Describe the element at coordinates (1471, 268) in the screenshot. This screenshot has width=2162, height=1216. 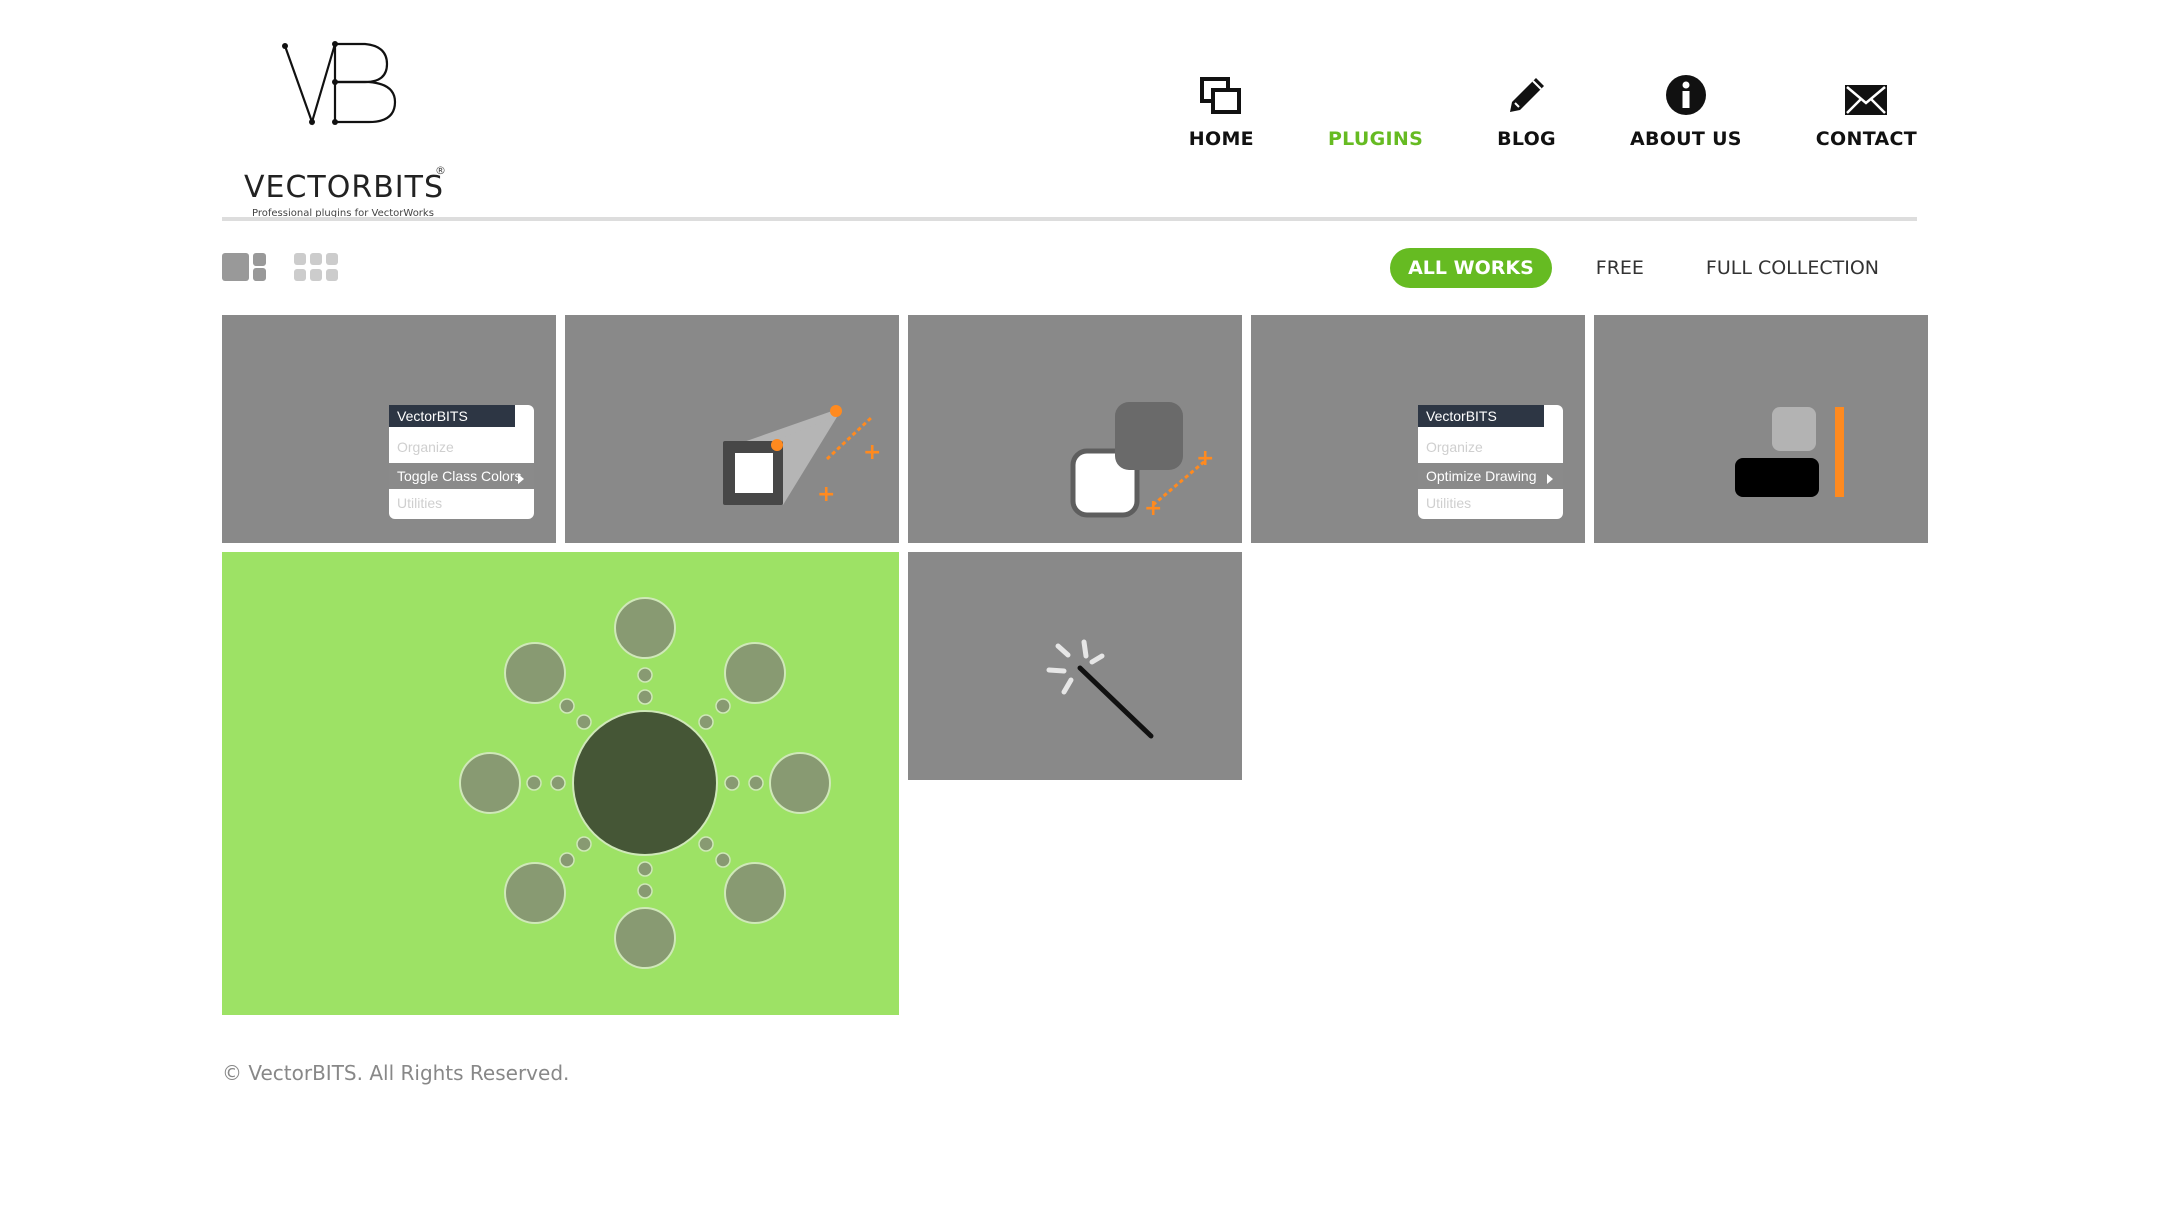
I see `filter-all-works: ALL WORKS` at that location.